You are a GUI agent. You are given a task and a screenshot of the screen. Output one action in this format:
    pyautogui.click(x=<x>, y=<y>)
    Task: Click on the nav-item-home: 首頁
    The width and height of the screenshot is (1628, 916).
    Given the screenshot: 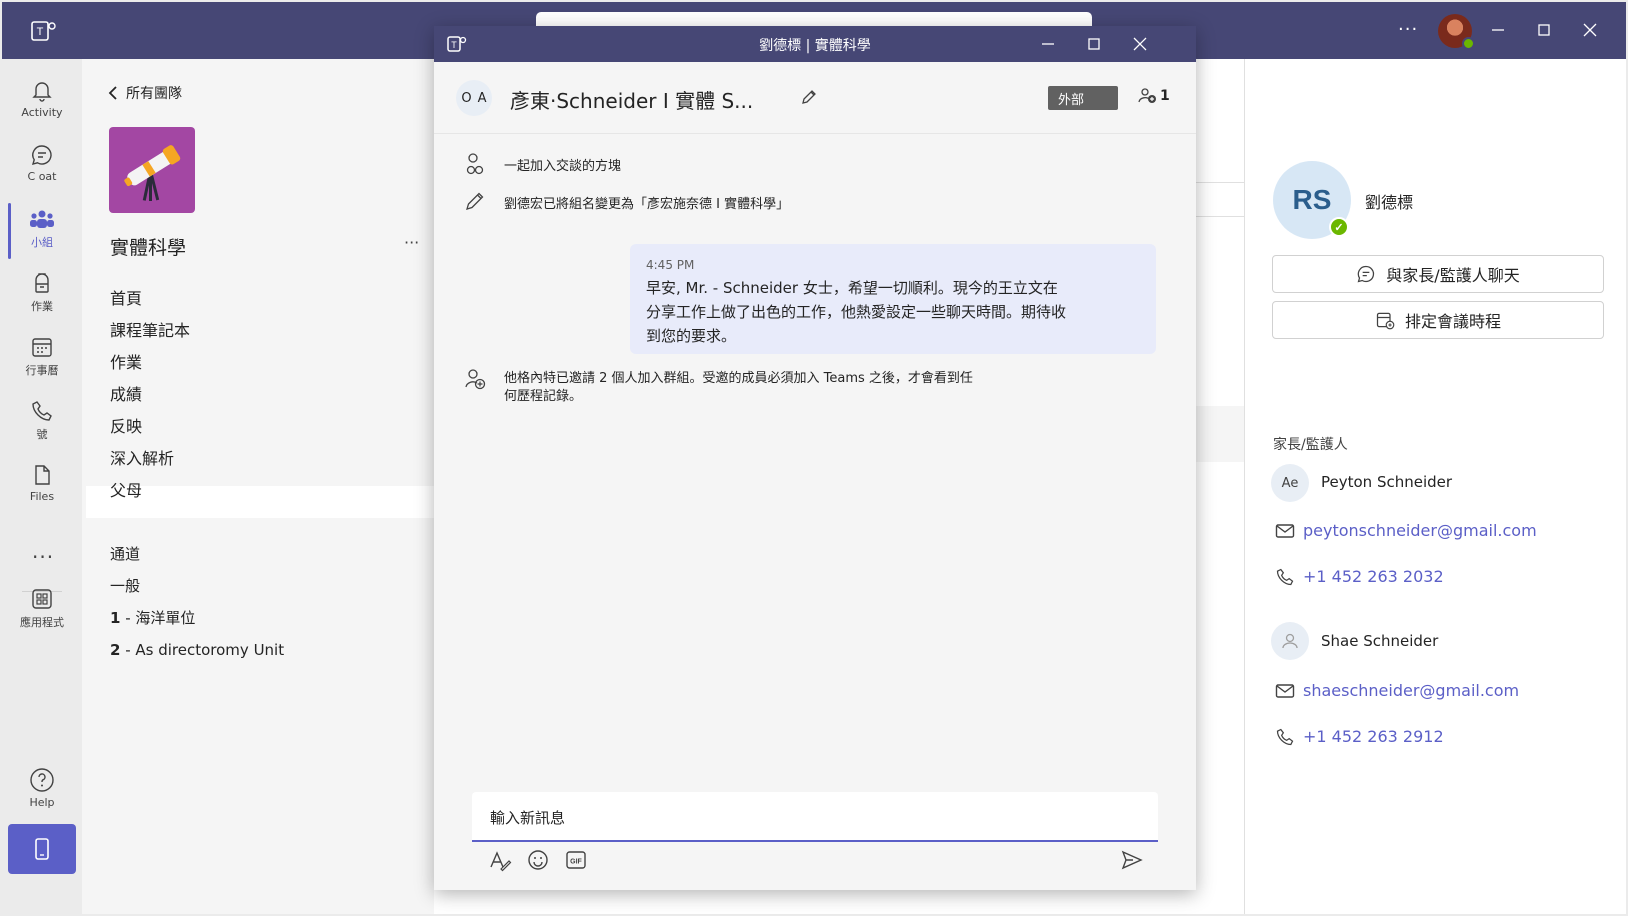 What is the action you would take?
    pyautogui.click(x=126, y=297)
    